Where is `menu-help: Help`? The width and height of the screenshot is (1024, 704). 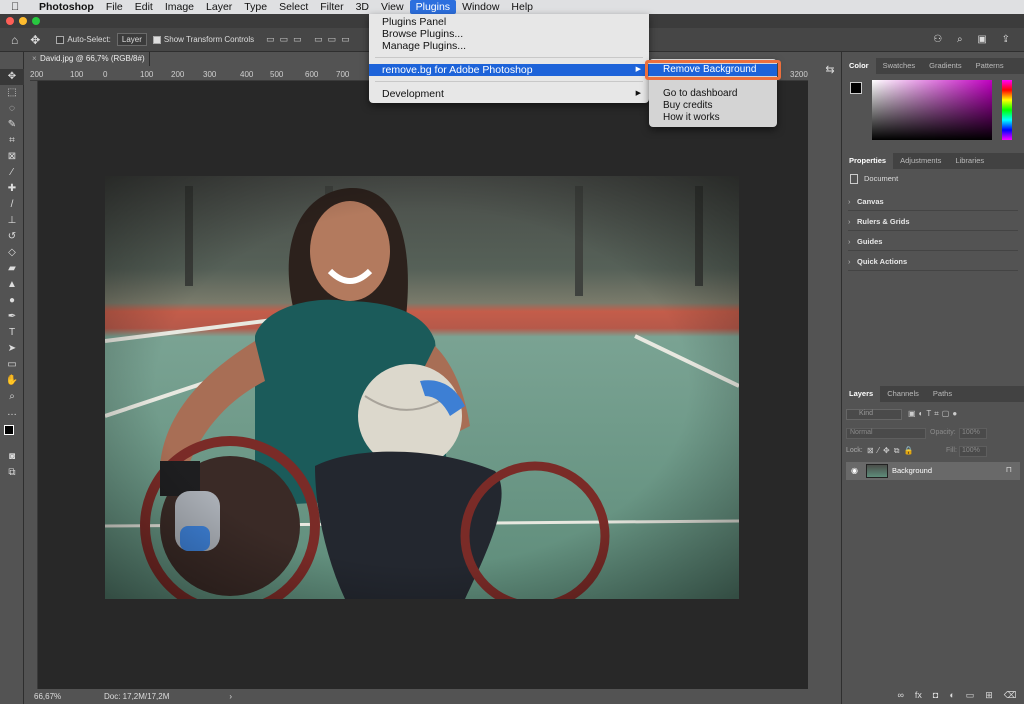
menu-help: Help is located at coordinates (522, 7).